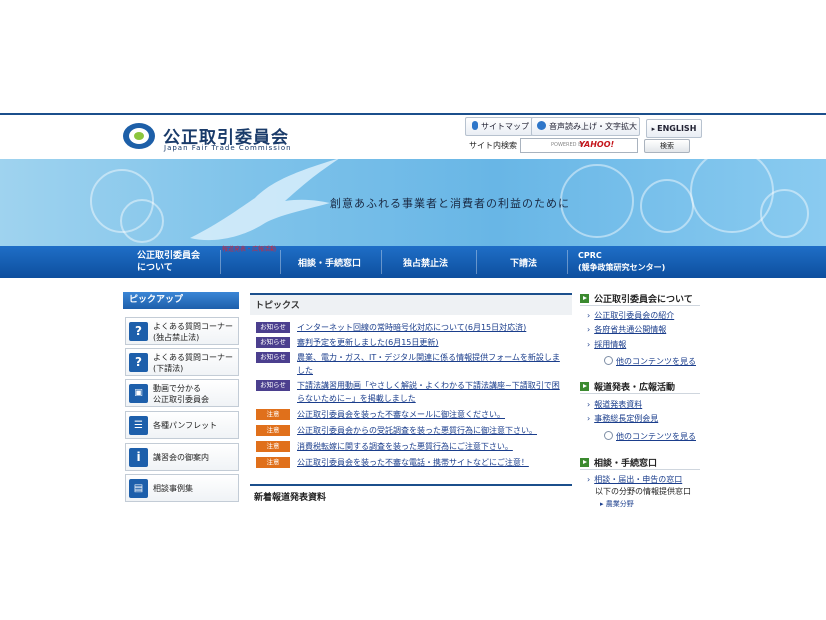 This screenshot has height=620, width=826. What do you see at coordinates (181, 300) in the screenshot?
I see `pickup-title: ピックアップ` at bounding box center [181, 300].